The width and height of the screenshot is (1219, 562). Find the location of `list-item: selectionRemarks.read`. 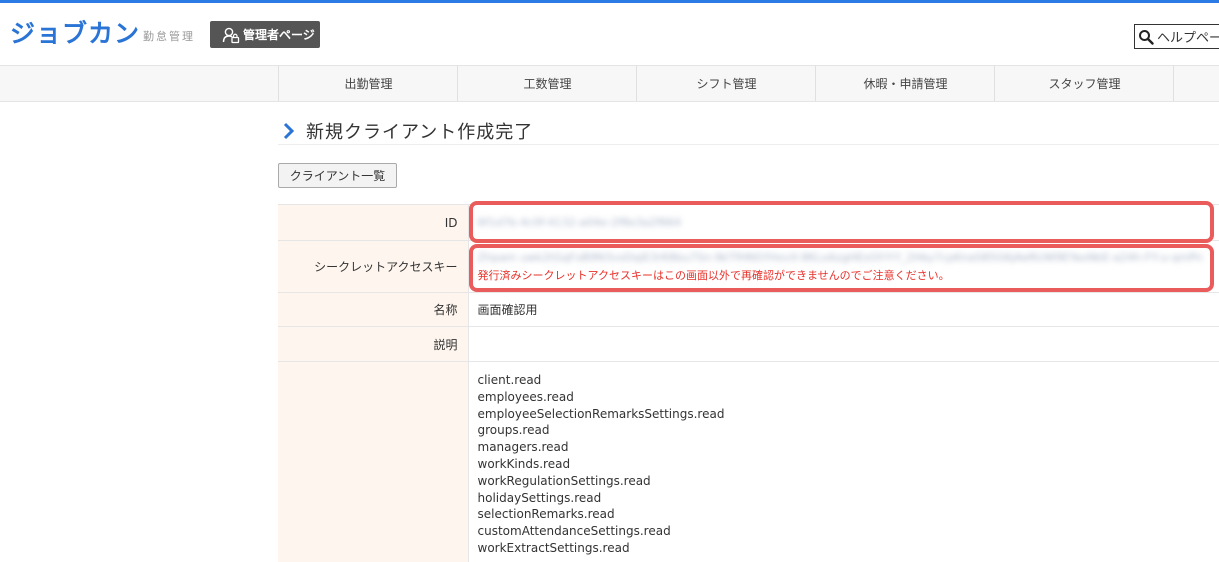

list-item: selectionRemarks.read is located at coordinates (848, 514).